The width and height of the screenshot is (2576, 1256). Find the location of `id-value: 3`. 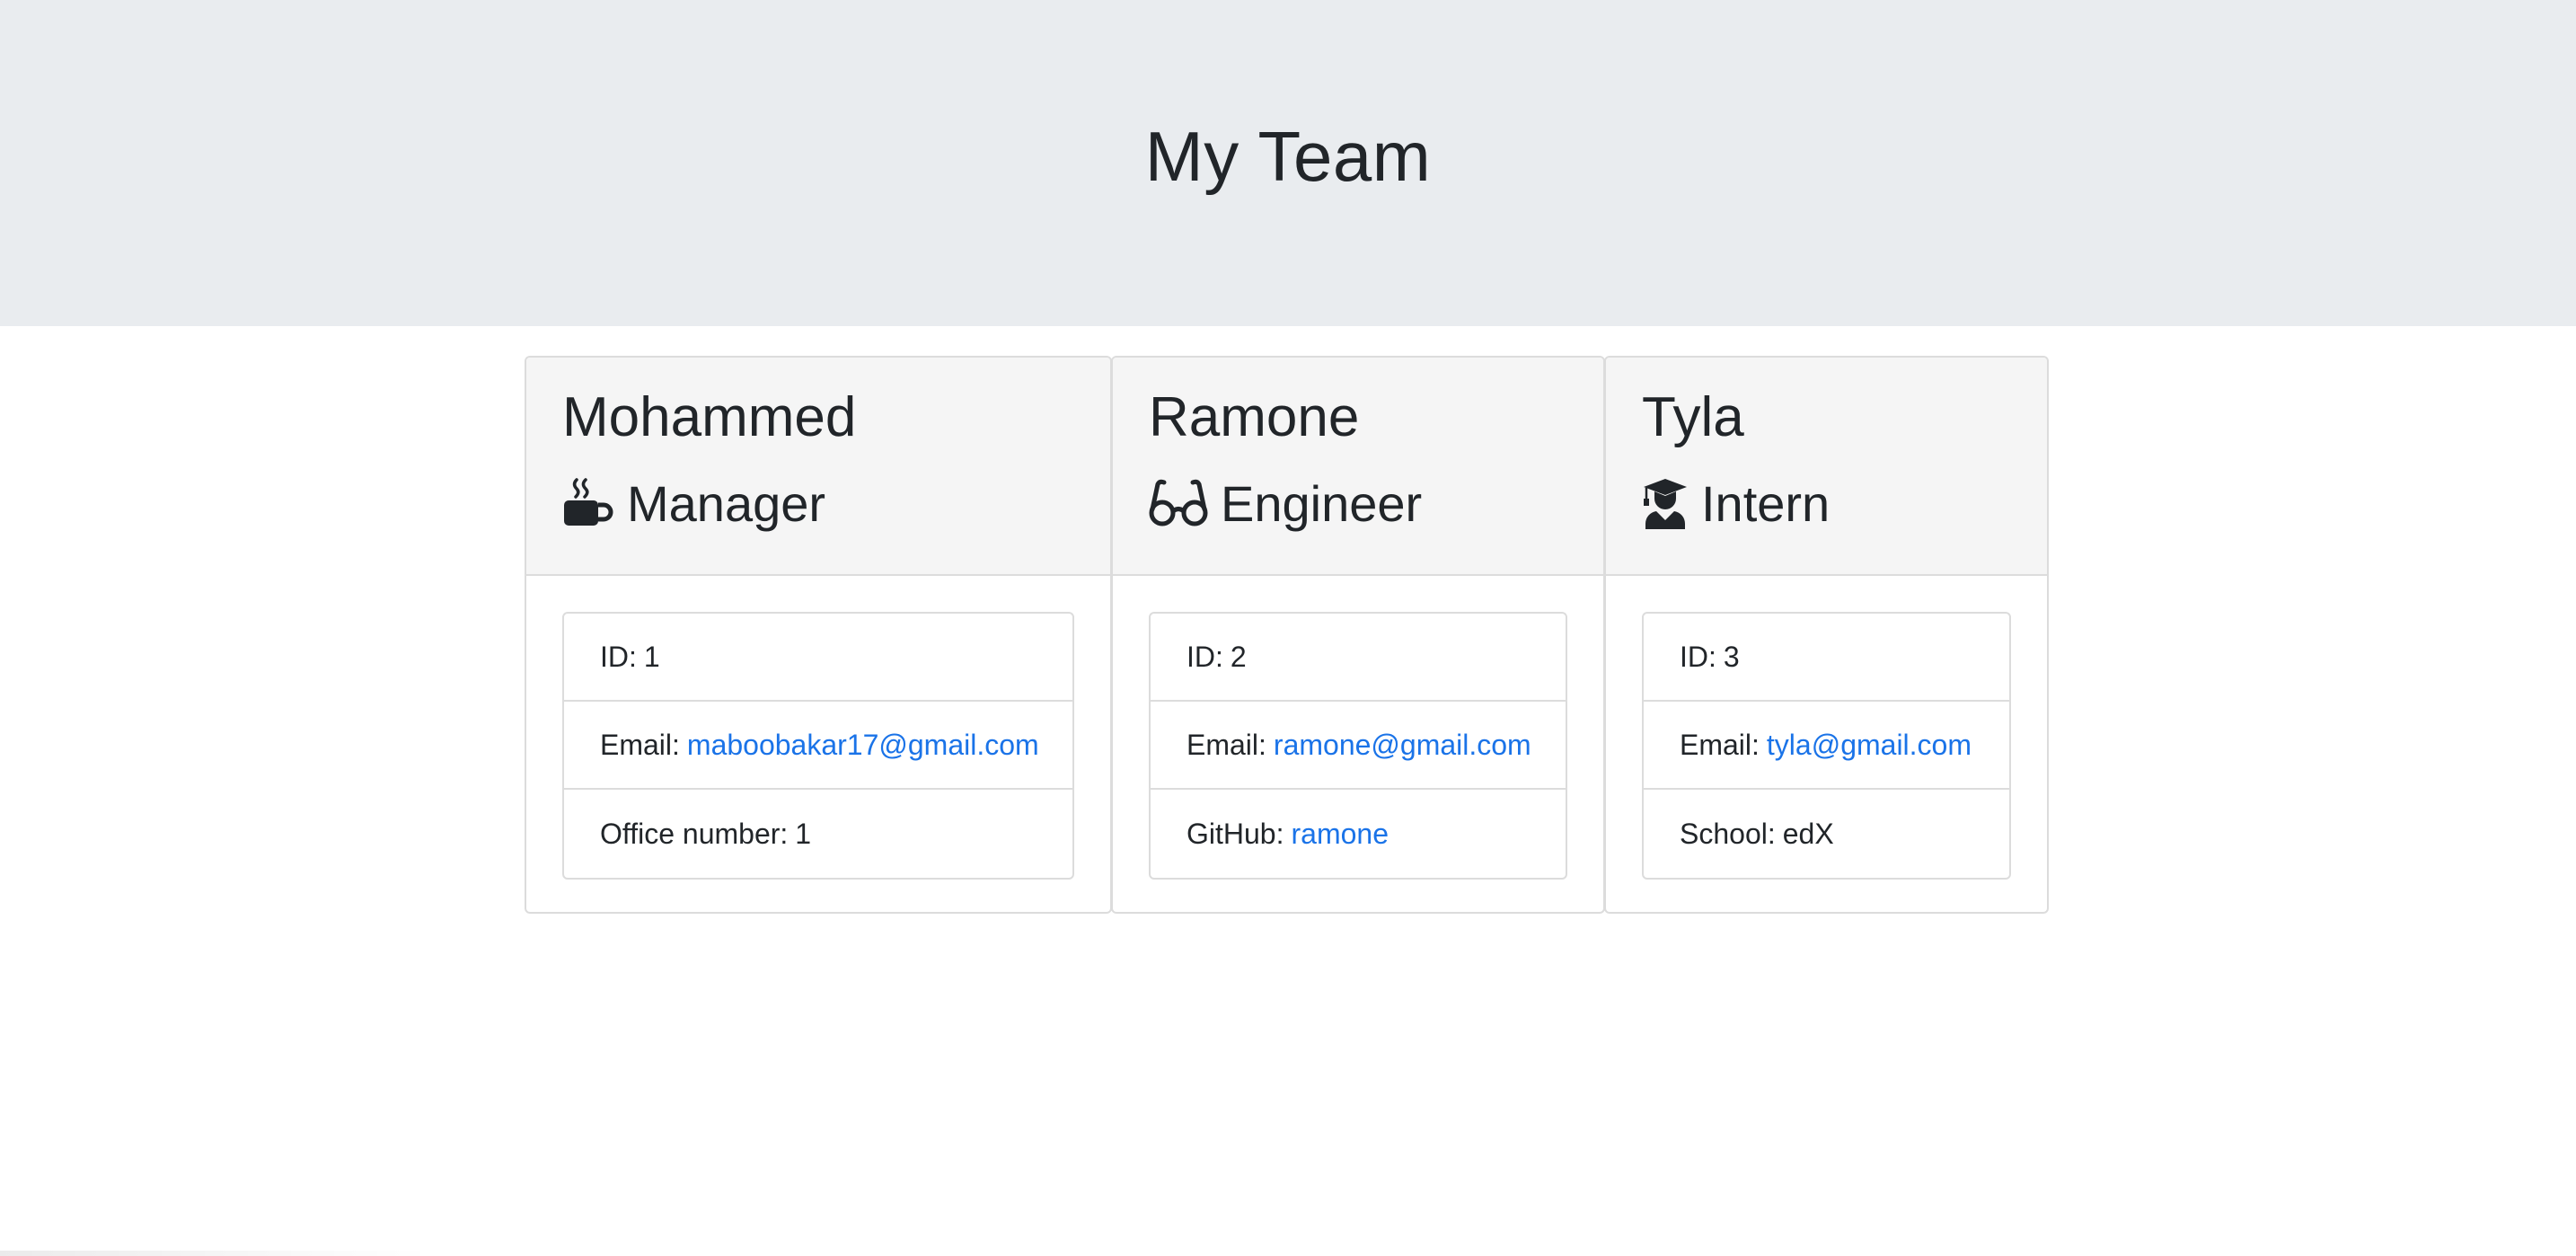

id-value: 3 is located at coordinates (1731, 656).